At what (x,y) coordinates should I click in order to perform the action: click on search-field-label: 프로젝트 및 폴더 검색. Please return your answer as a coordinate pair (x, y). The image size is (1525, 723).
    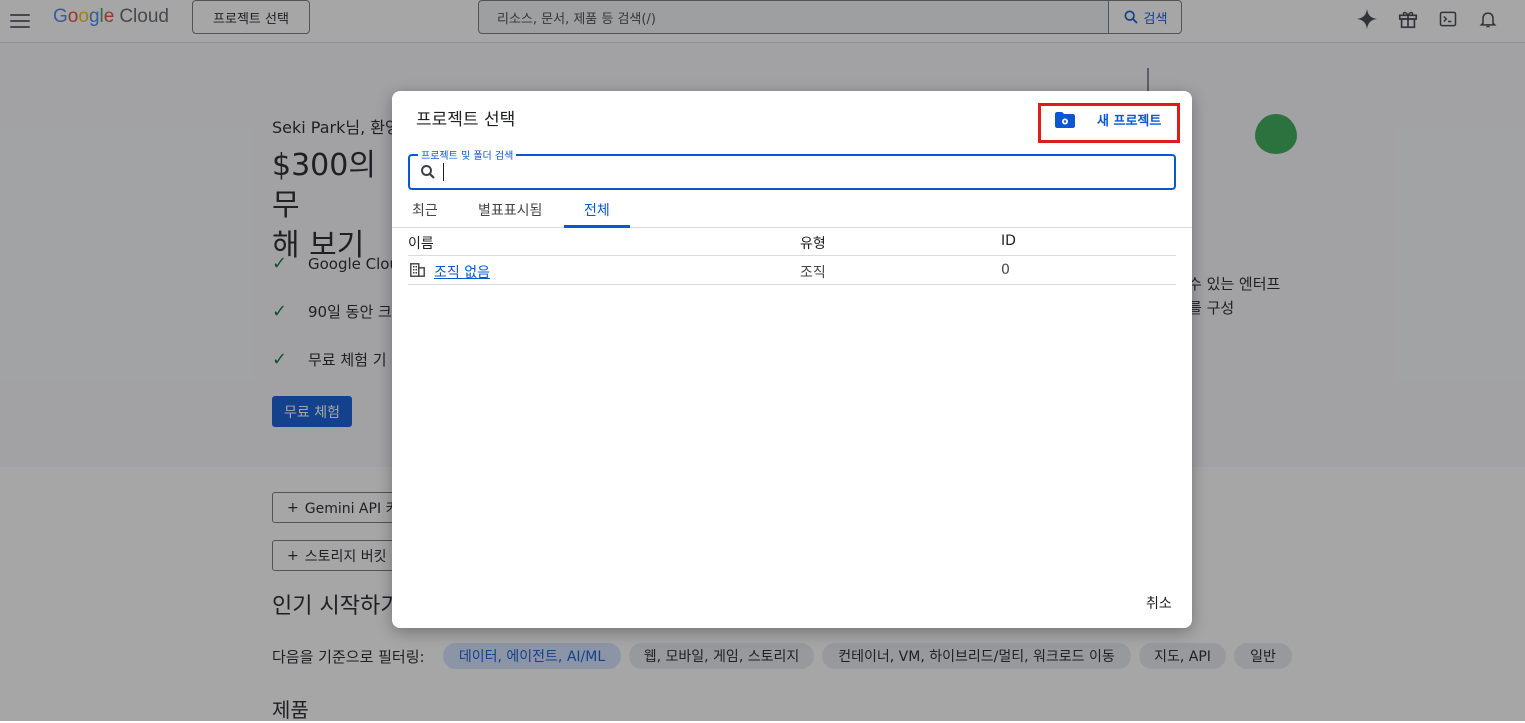
    Looking at the image, I should click on (467, 154).